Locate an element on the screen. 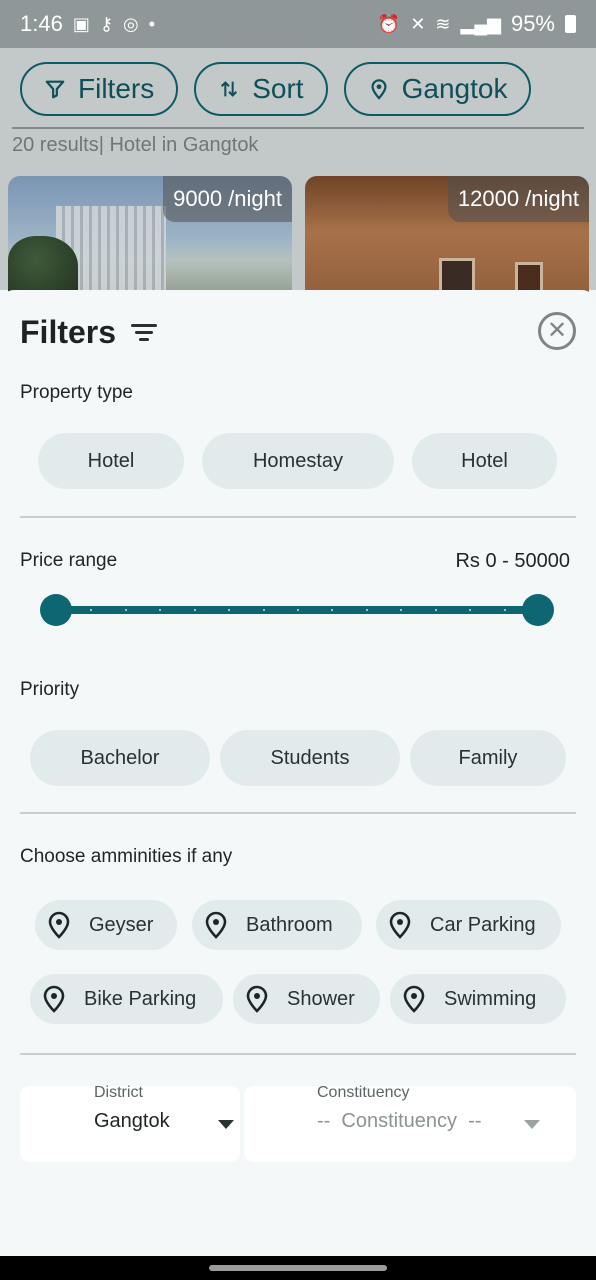 This screenshot has width=596, height=1280. constituency-placeholder: -- Constituency -- is located at coordinates (399, 1121).